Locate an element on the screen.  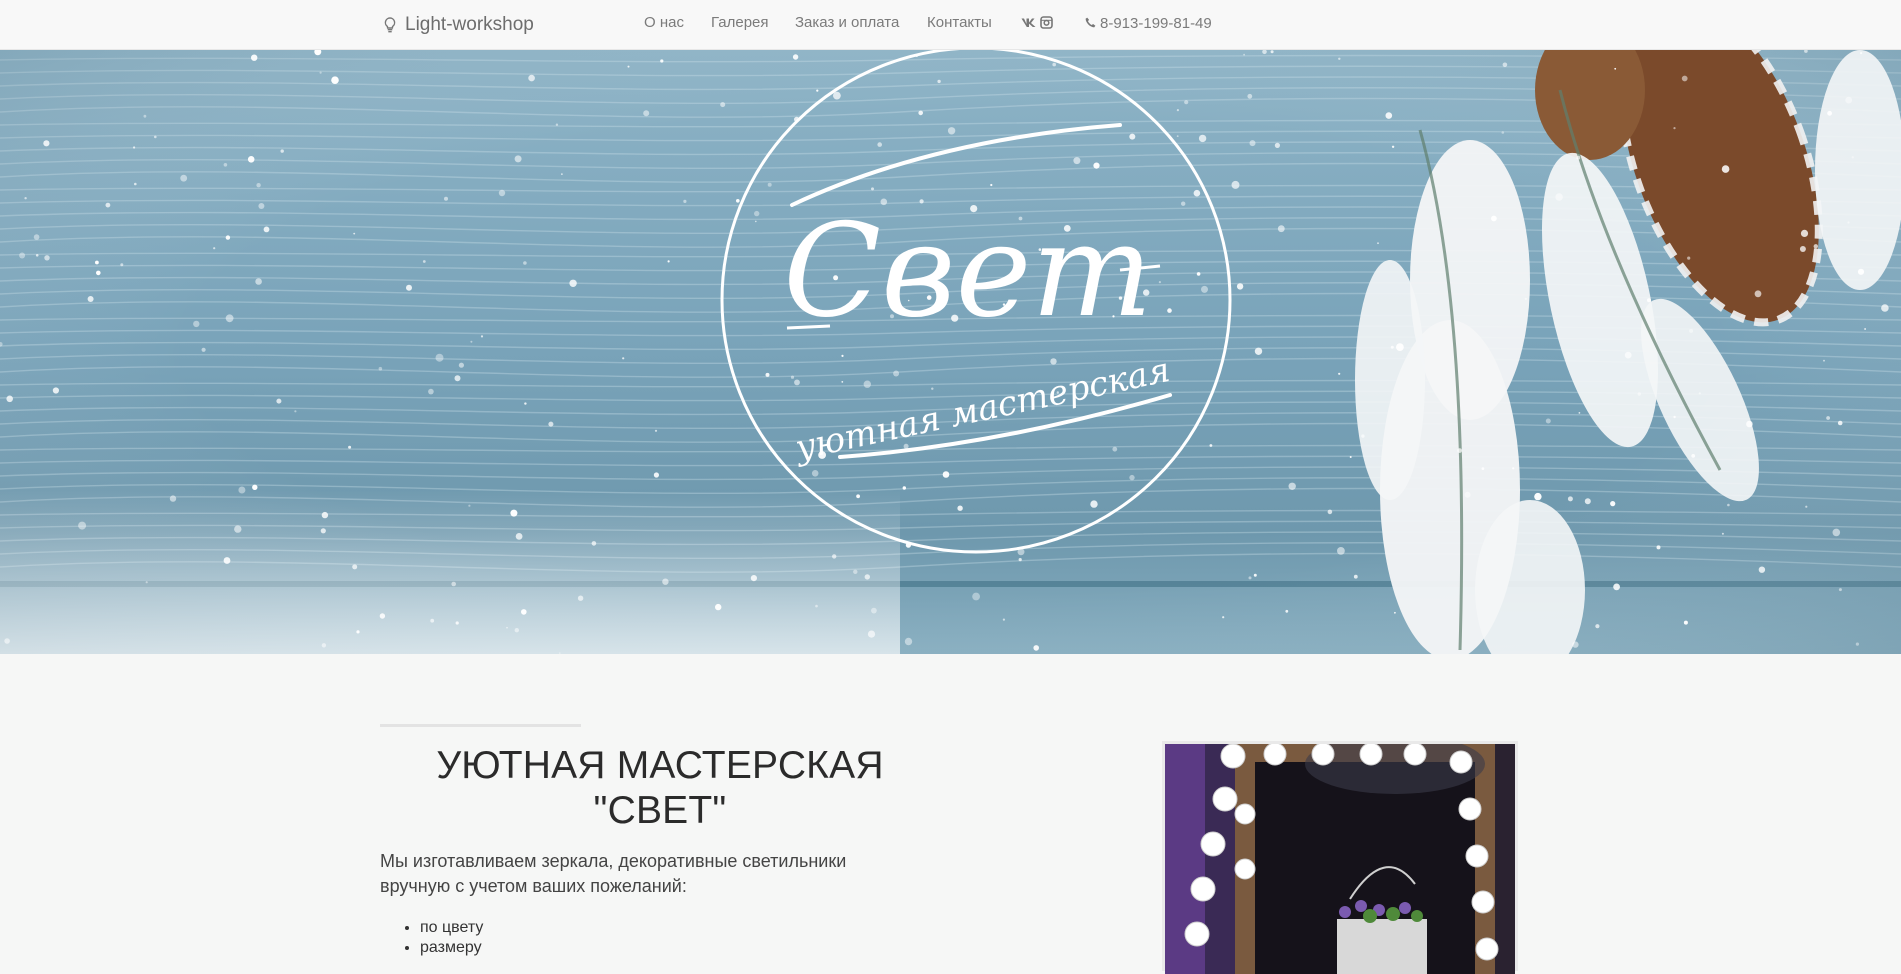
brand-label: Light-workshop is located at coordinates (469, 24).